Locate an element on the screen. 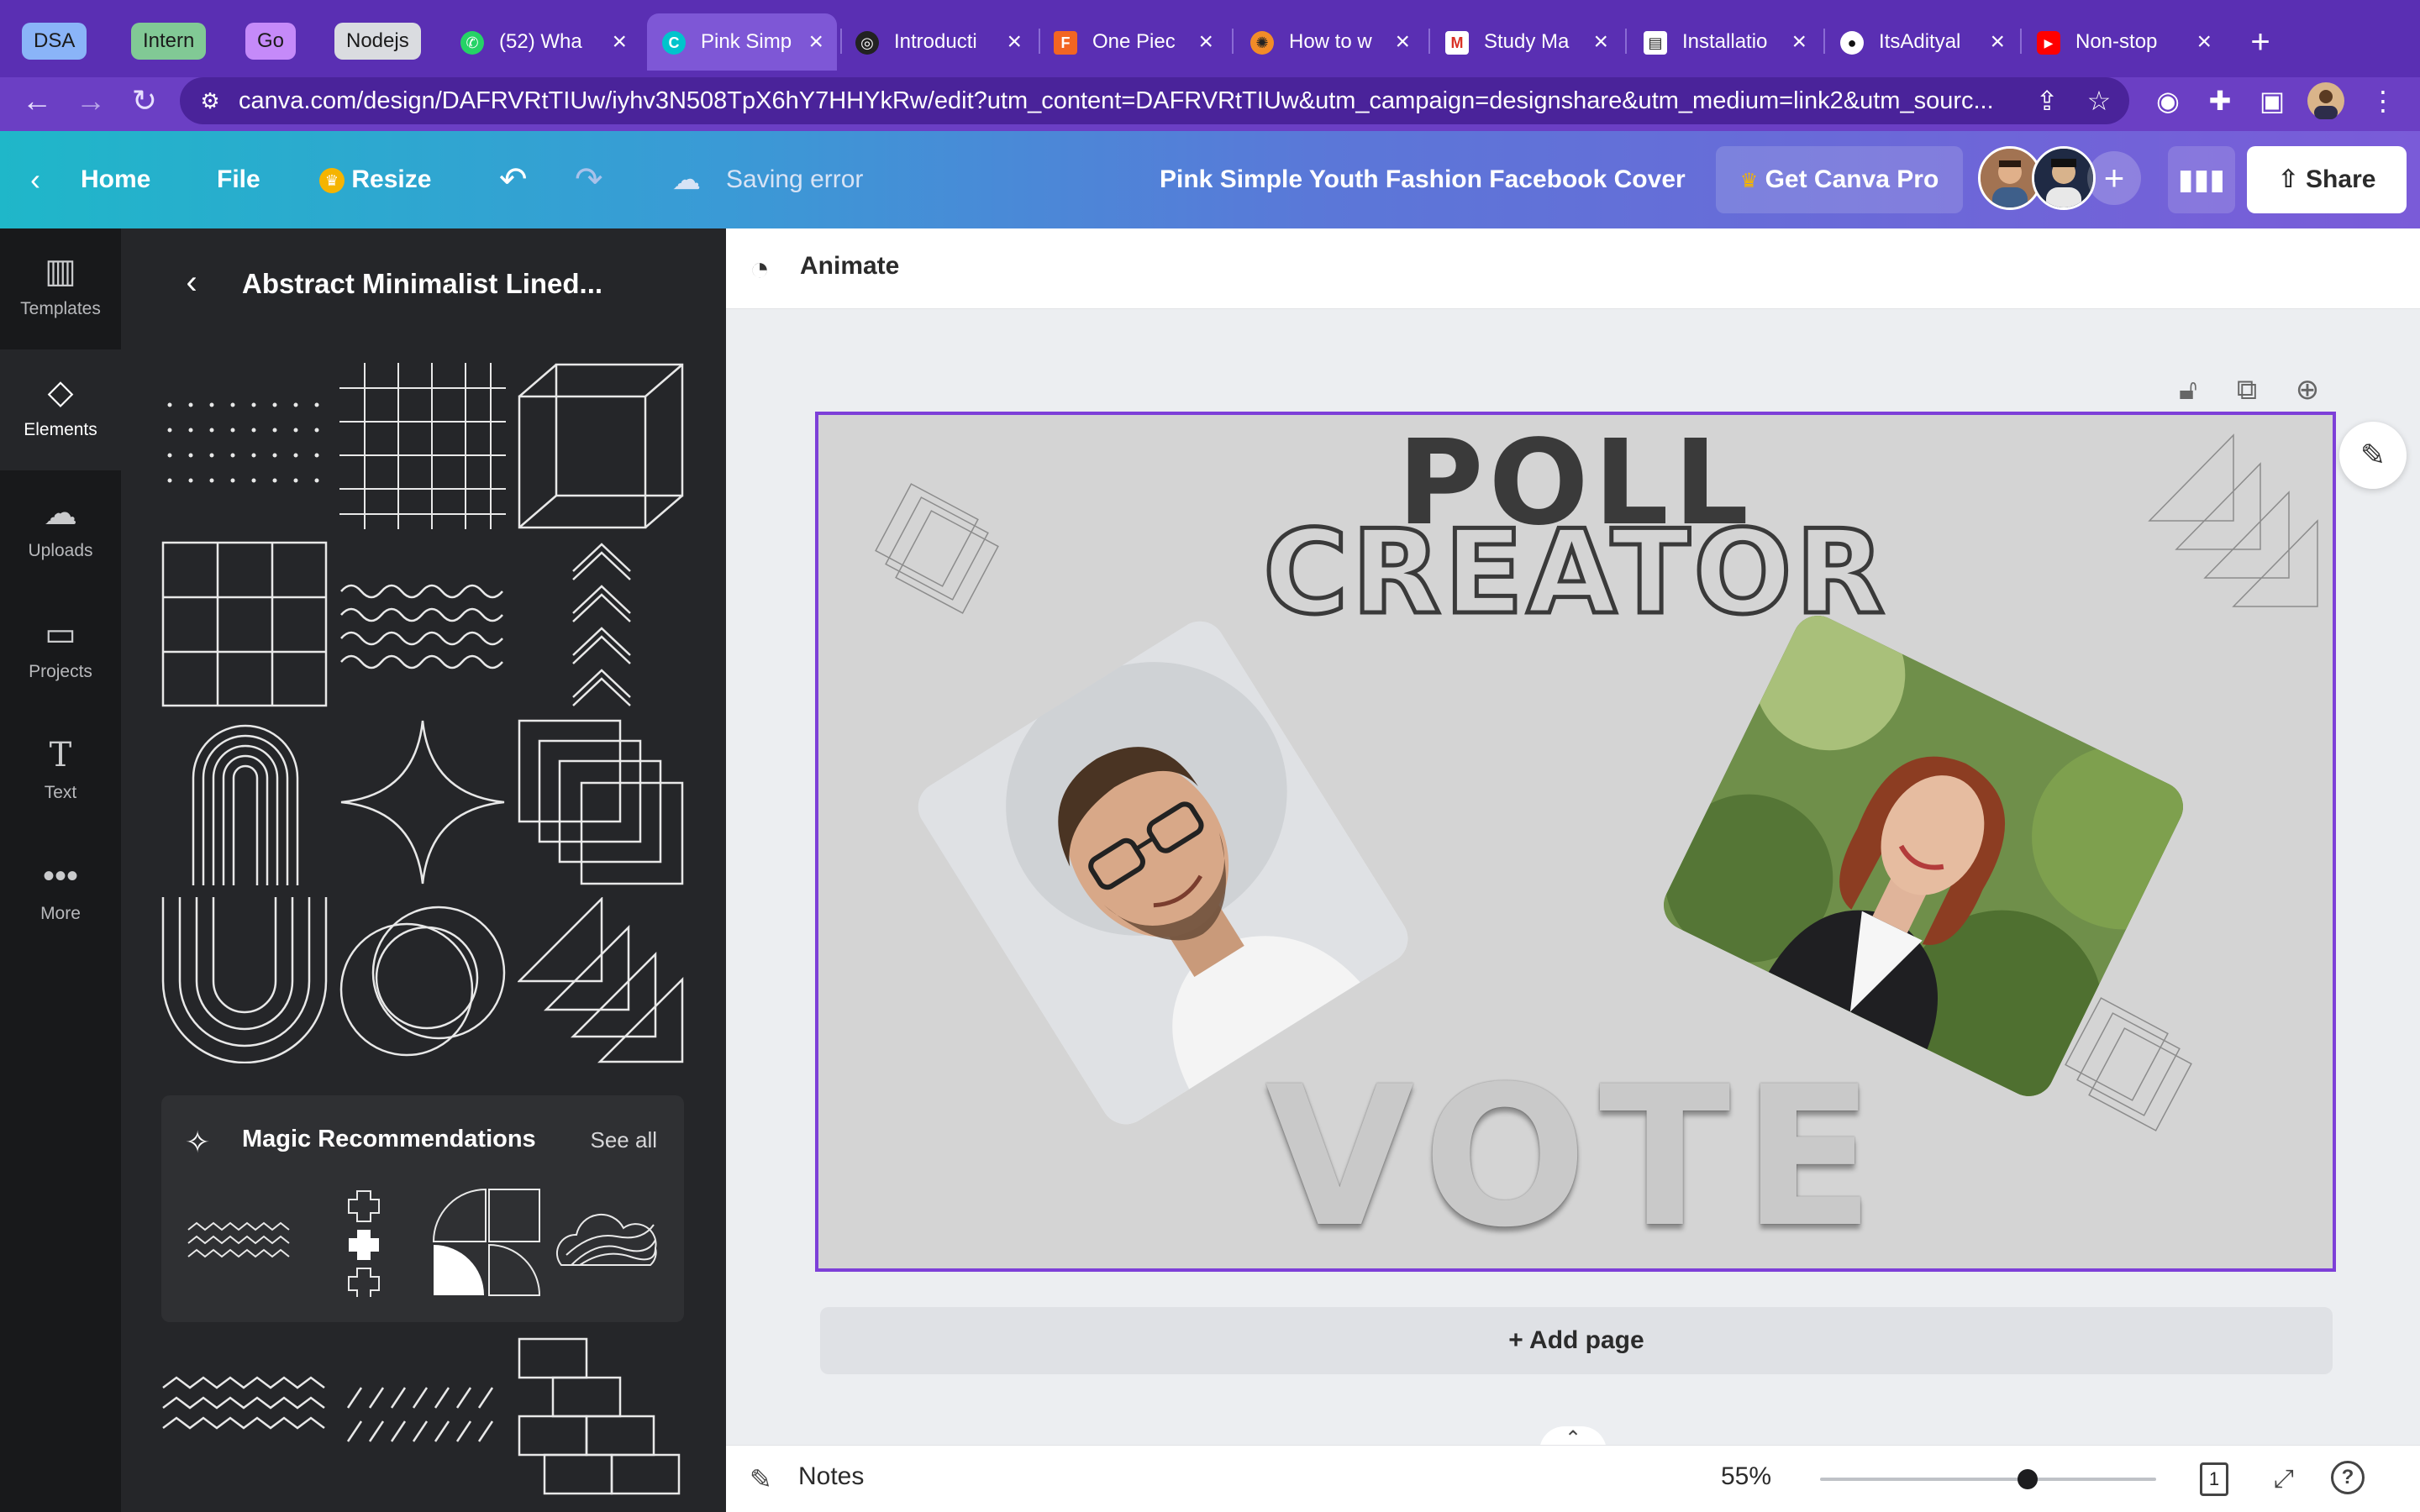 This screenshot has width=2420, height=1512. tab-how-to: ✺ How to w × is located at coordinates (1330, 42).